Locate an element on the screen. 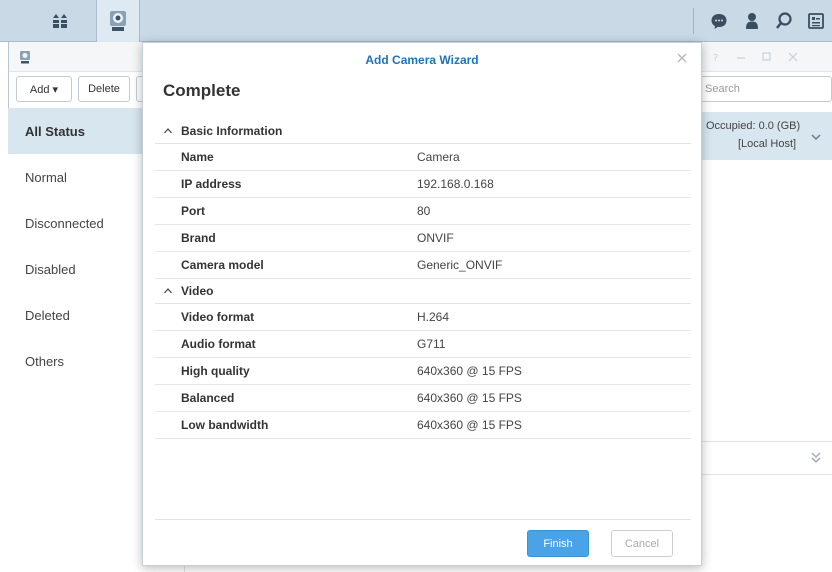  double-chevron-down-icon is located at coordinates (816, 458).